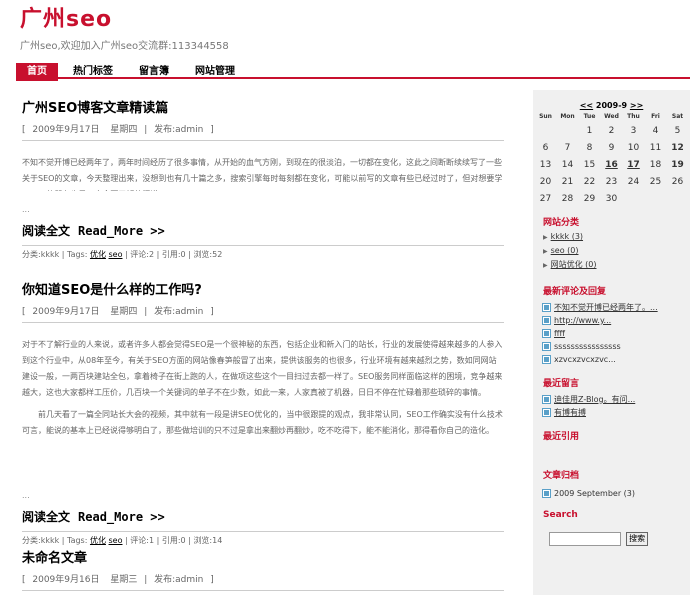 Image resolution: width=700 pixels, height=595 pixels. Describe the element at coordinates (612, 181) in the screenshot. I see `calendar-week: 20 21 22 23 24 25 26` at that location.